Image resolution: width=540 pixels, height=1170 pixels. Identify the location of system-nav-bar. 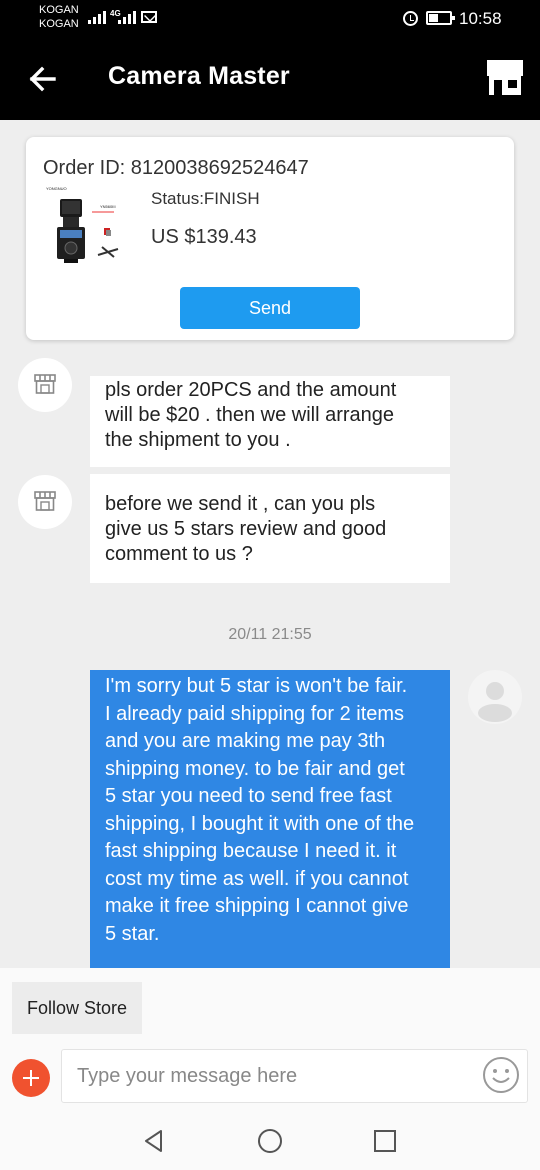
(270, 1140).